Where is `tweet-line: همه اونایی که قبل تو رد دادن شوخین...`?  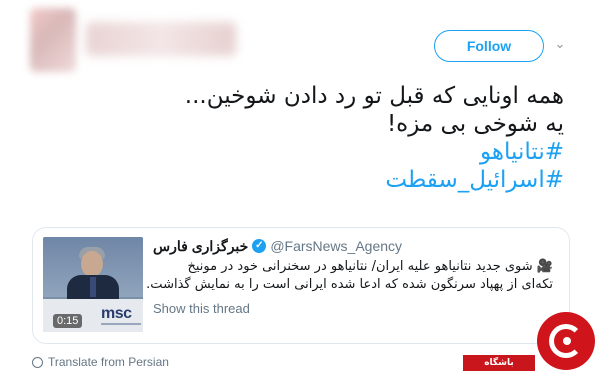 tweet-line: همه اونایی که قبل تو رد دادن شوخین... is located at coordinates (374, 96).